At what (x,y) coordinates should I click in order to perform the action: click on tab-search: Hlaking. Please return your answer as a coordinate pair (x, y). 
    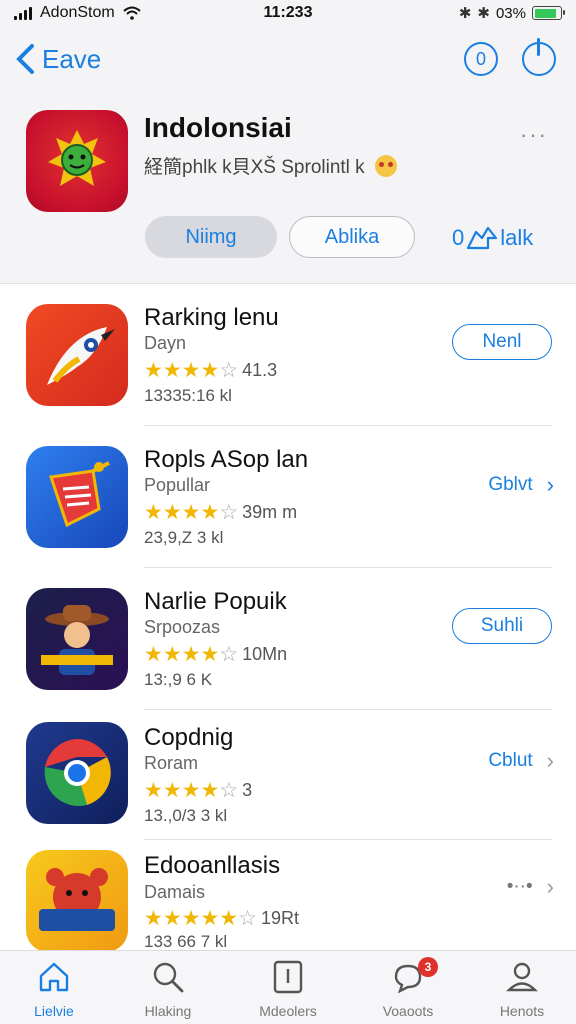
    Looking at the image, I should click on (168, 989).